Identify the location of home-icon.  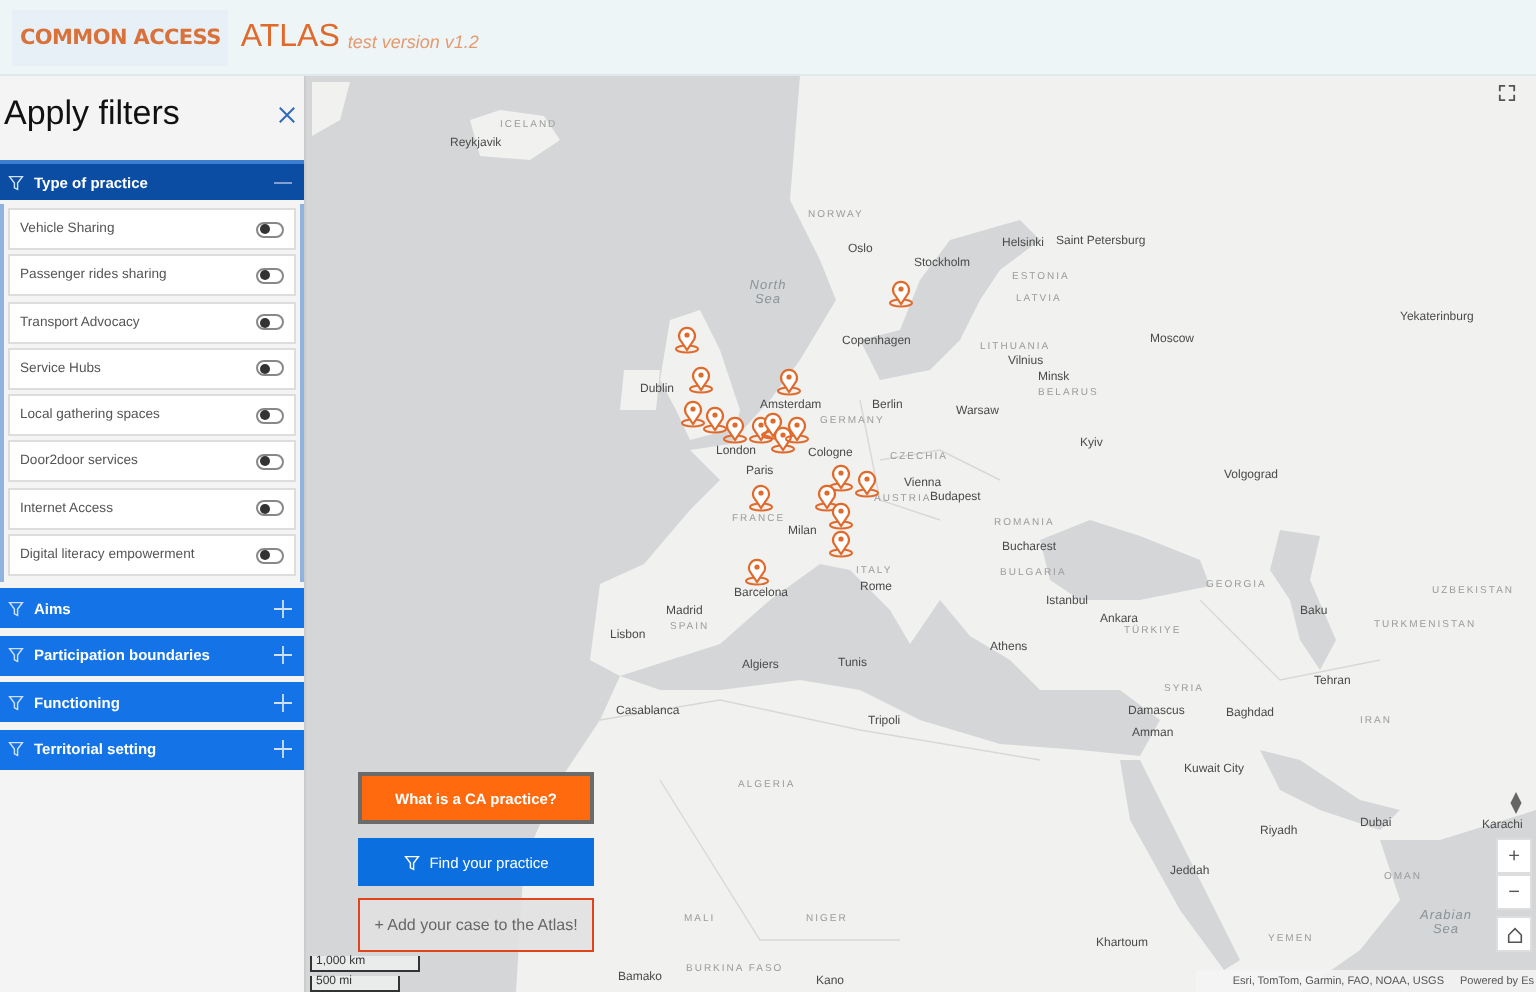
(1514, 934).